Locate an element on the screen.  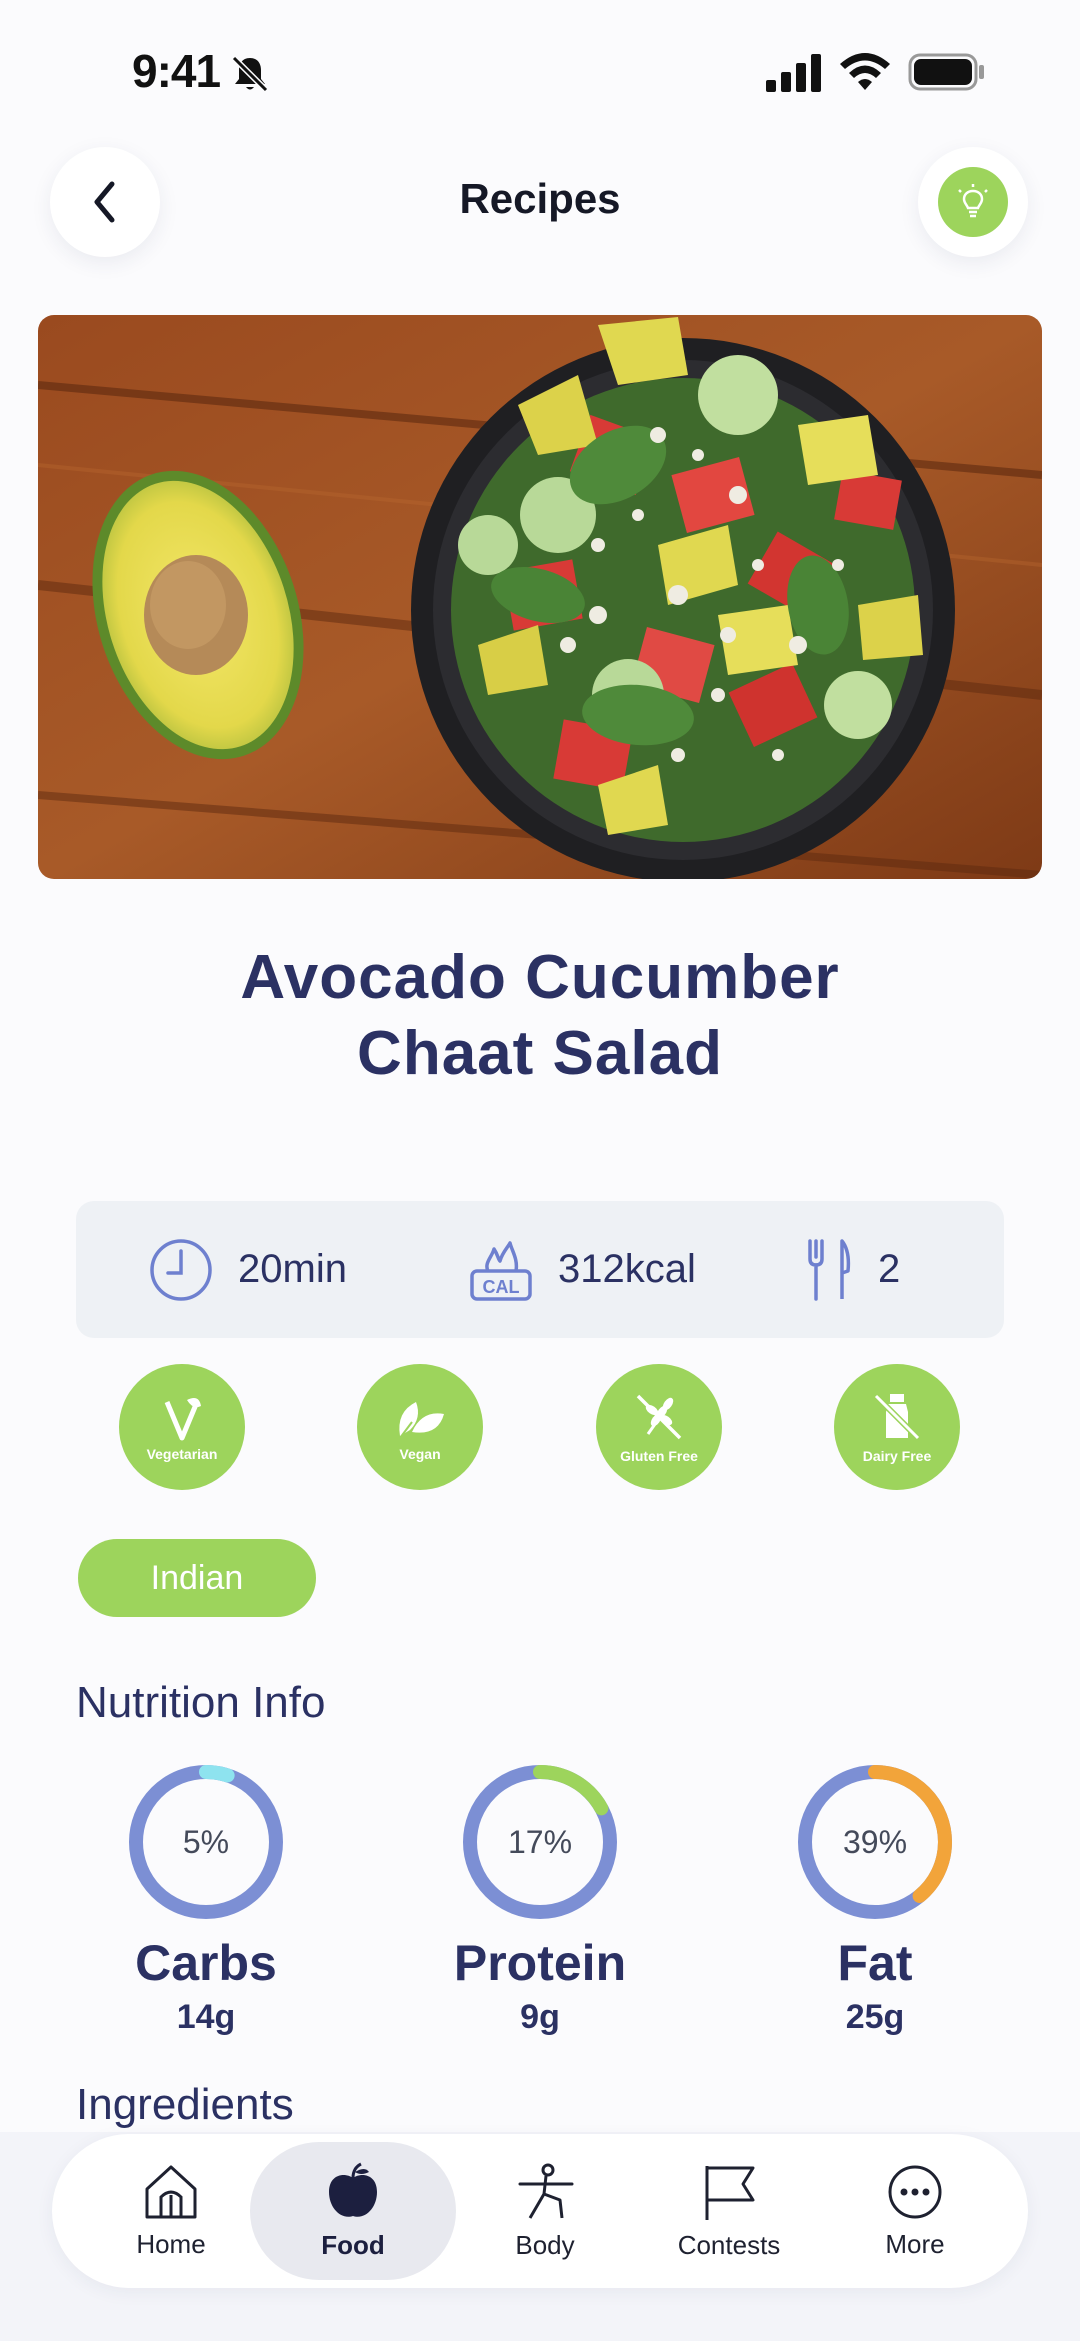
battery-icon is located at coordinates (946, 72).